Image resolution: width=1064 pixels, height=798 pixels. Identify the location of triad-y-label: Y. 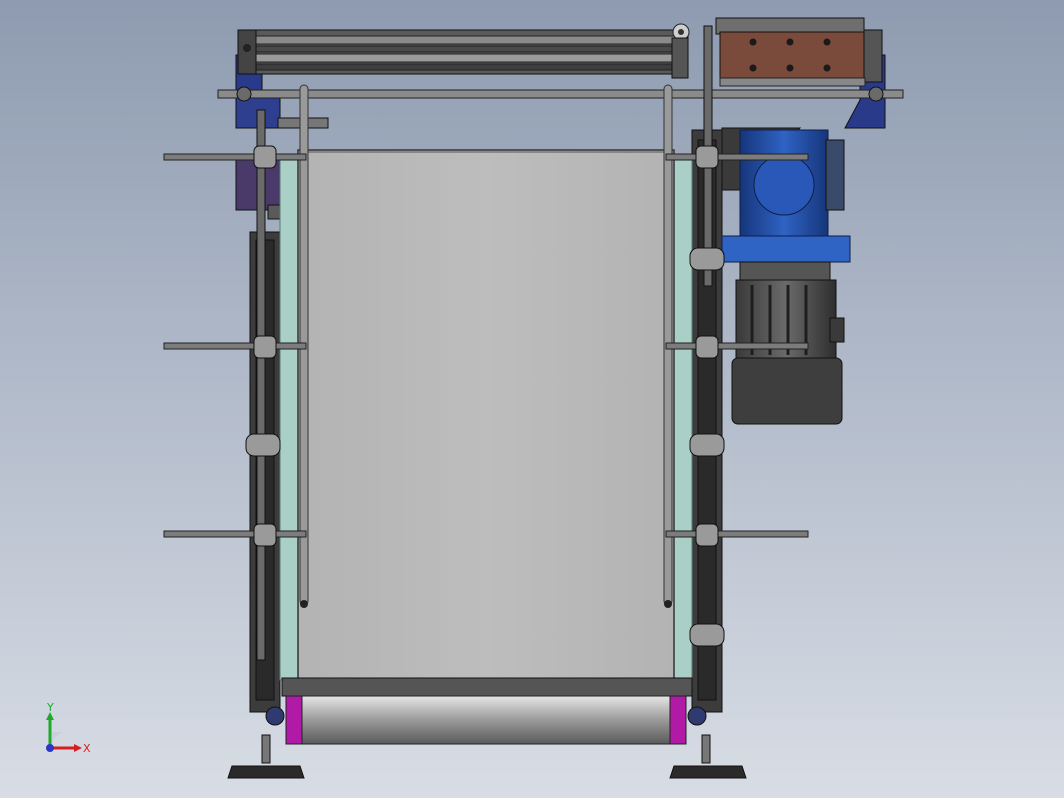
(50, 707).